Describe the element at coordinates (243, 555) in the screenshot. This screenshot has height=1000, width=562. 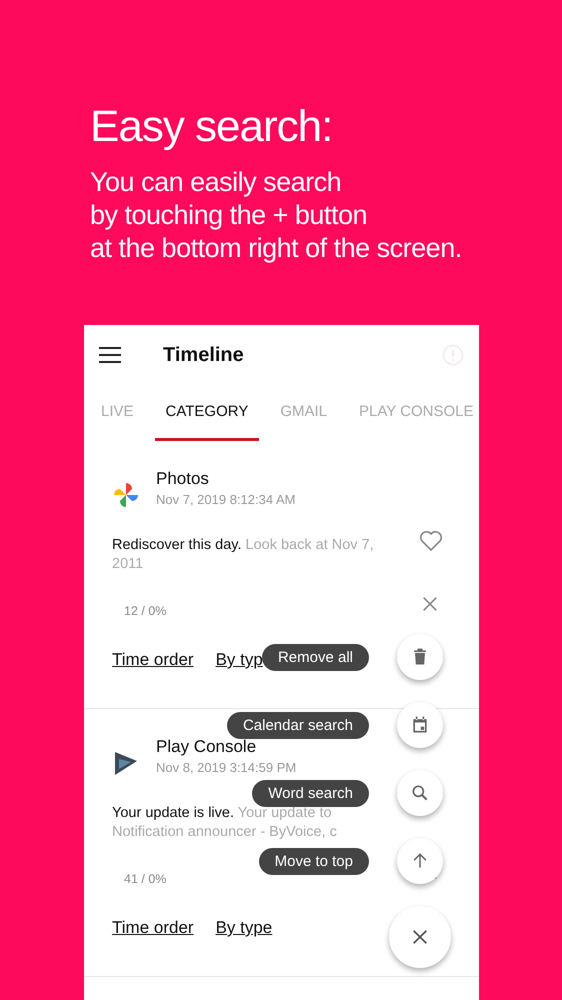
I see `notification-text: Rediscover this day. Look back at Nov 7, 2011` at that location.